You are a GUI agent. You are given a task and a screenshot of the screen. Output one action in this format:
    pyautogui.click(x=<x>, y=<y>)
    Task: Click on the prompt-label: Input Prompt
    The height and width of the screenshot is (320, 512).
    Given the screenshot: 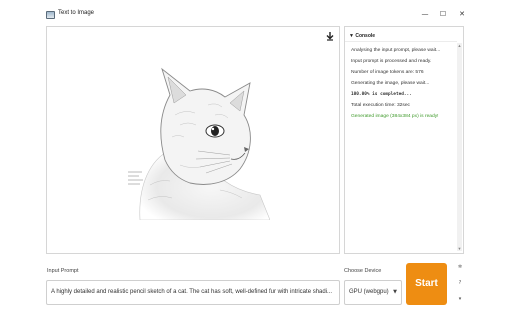 What is the action you would take?
    pyautogui.click(x=63, y=271)
    